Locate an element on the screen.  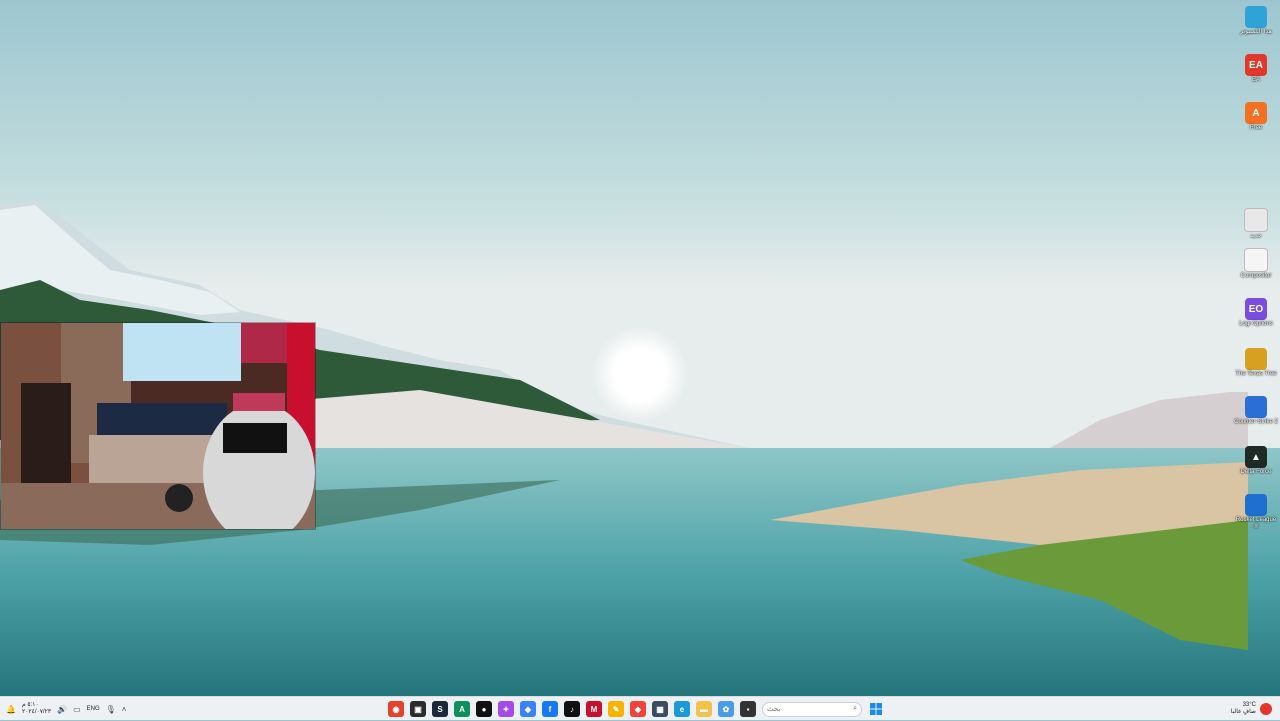
terminal-icon: ▣ is located at coordinates (418, 709).